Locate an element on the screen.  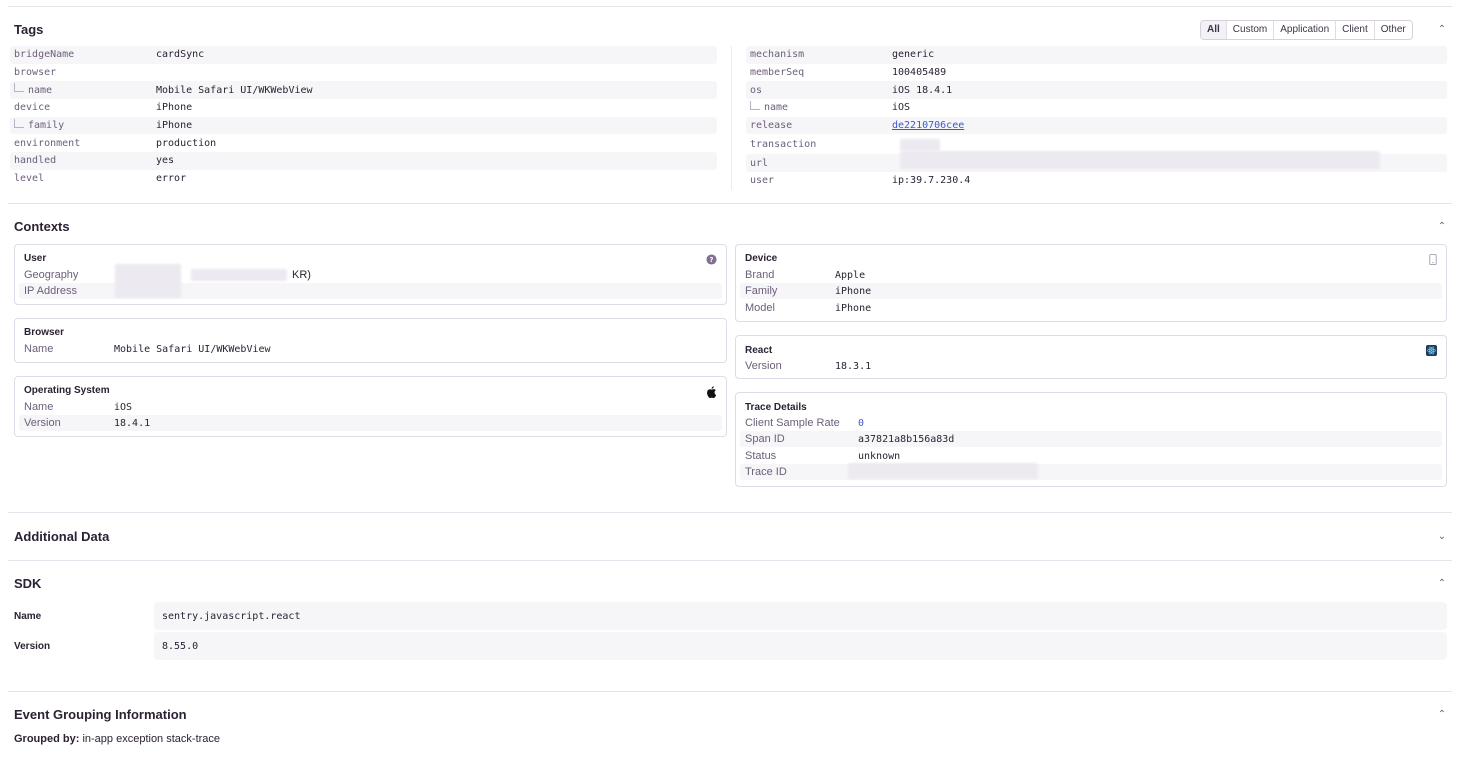
tag-filter-other: Other is located at coordinates (1392, 30).